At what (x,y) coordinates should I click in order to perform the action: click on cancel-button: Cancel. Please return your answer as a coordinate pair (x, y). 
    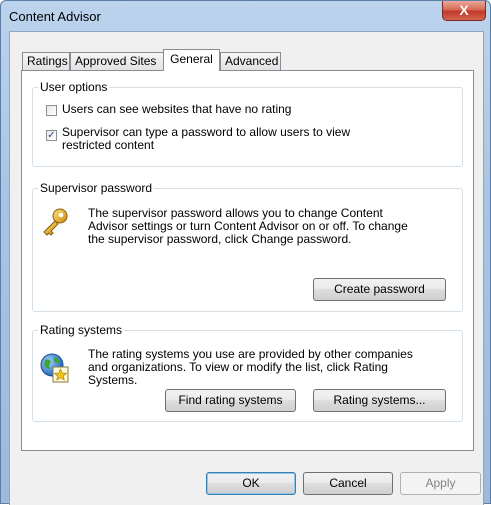
    Looking at the image, I should click on (348, 483).